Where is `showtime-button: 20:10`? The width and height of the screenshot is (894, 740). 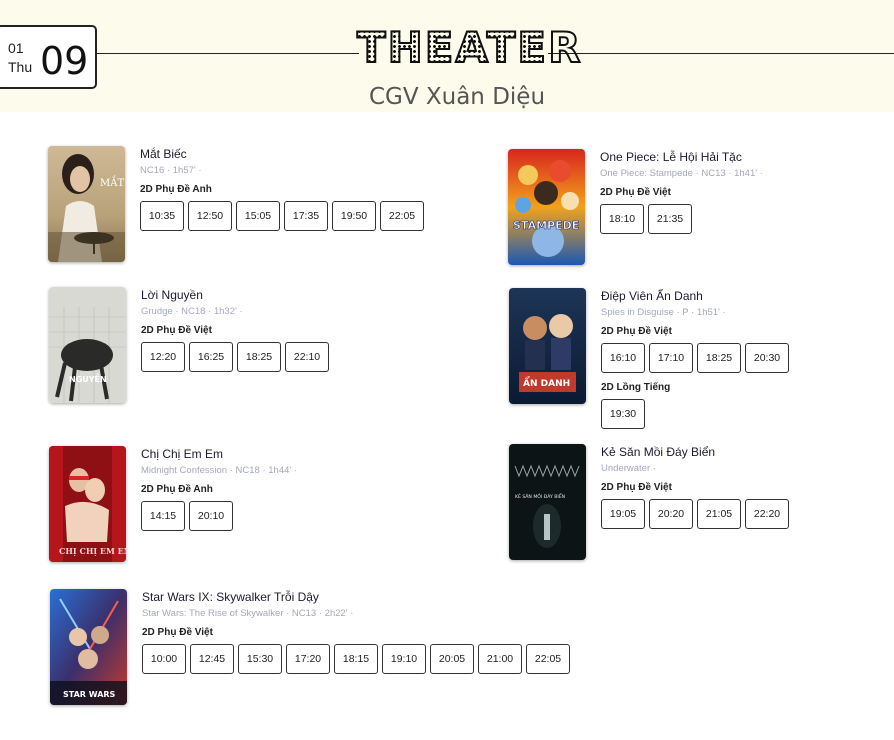
showtime-button: 20:10 is located at coordinates (211, 516).